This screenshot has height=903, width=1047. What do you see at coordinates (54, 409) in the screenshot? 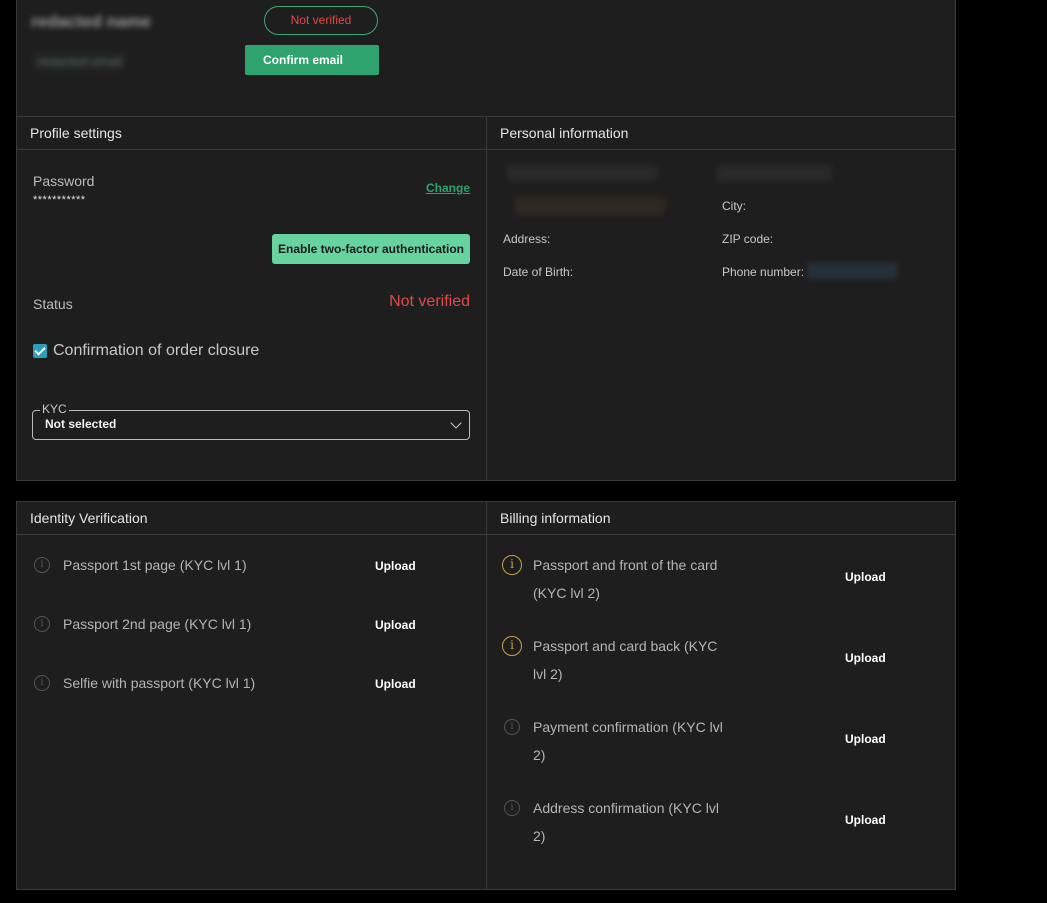
I see `kyc-legend: KYC` at bounding box center [54, 409].